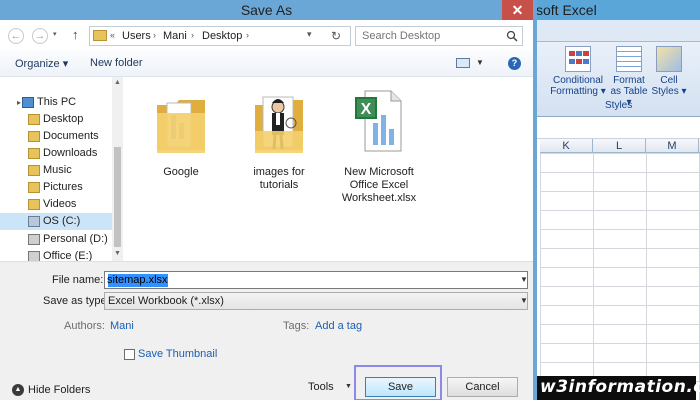  What do you see at coordinates (321, 387) in the screenshot?
I see `tools-button: Tools` at bounding box center [321, 387].